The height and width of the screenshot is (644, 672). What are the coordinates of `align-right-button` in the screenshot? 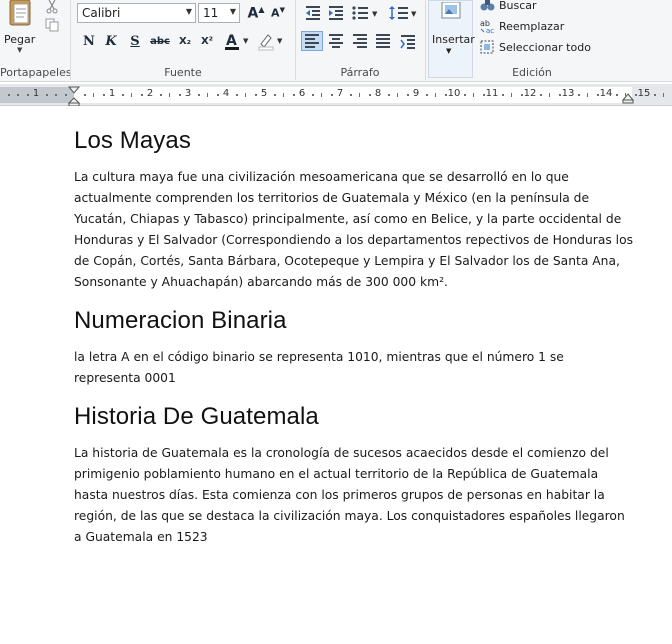 It's located at (360, 41).